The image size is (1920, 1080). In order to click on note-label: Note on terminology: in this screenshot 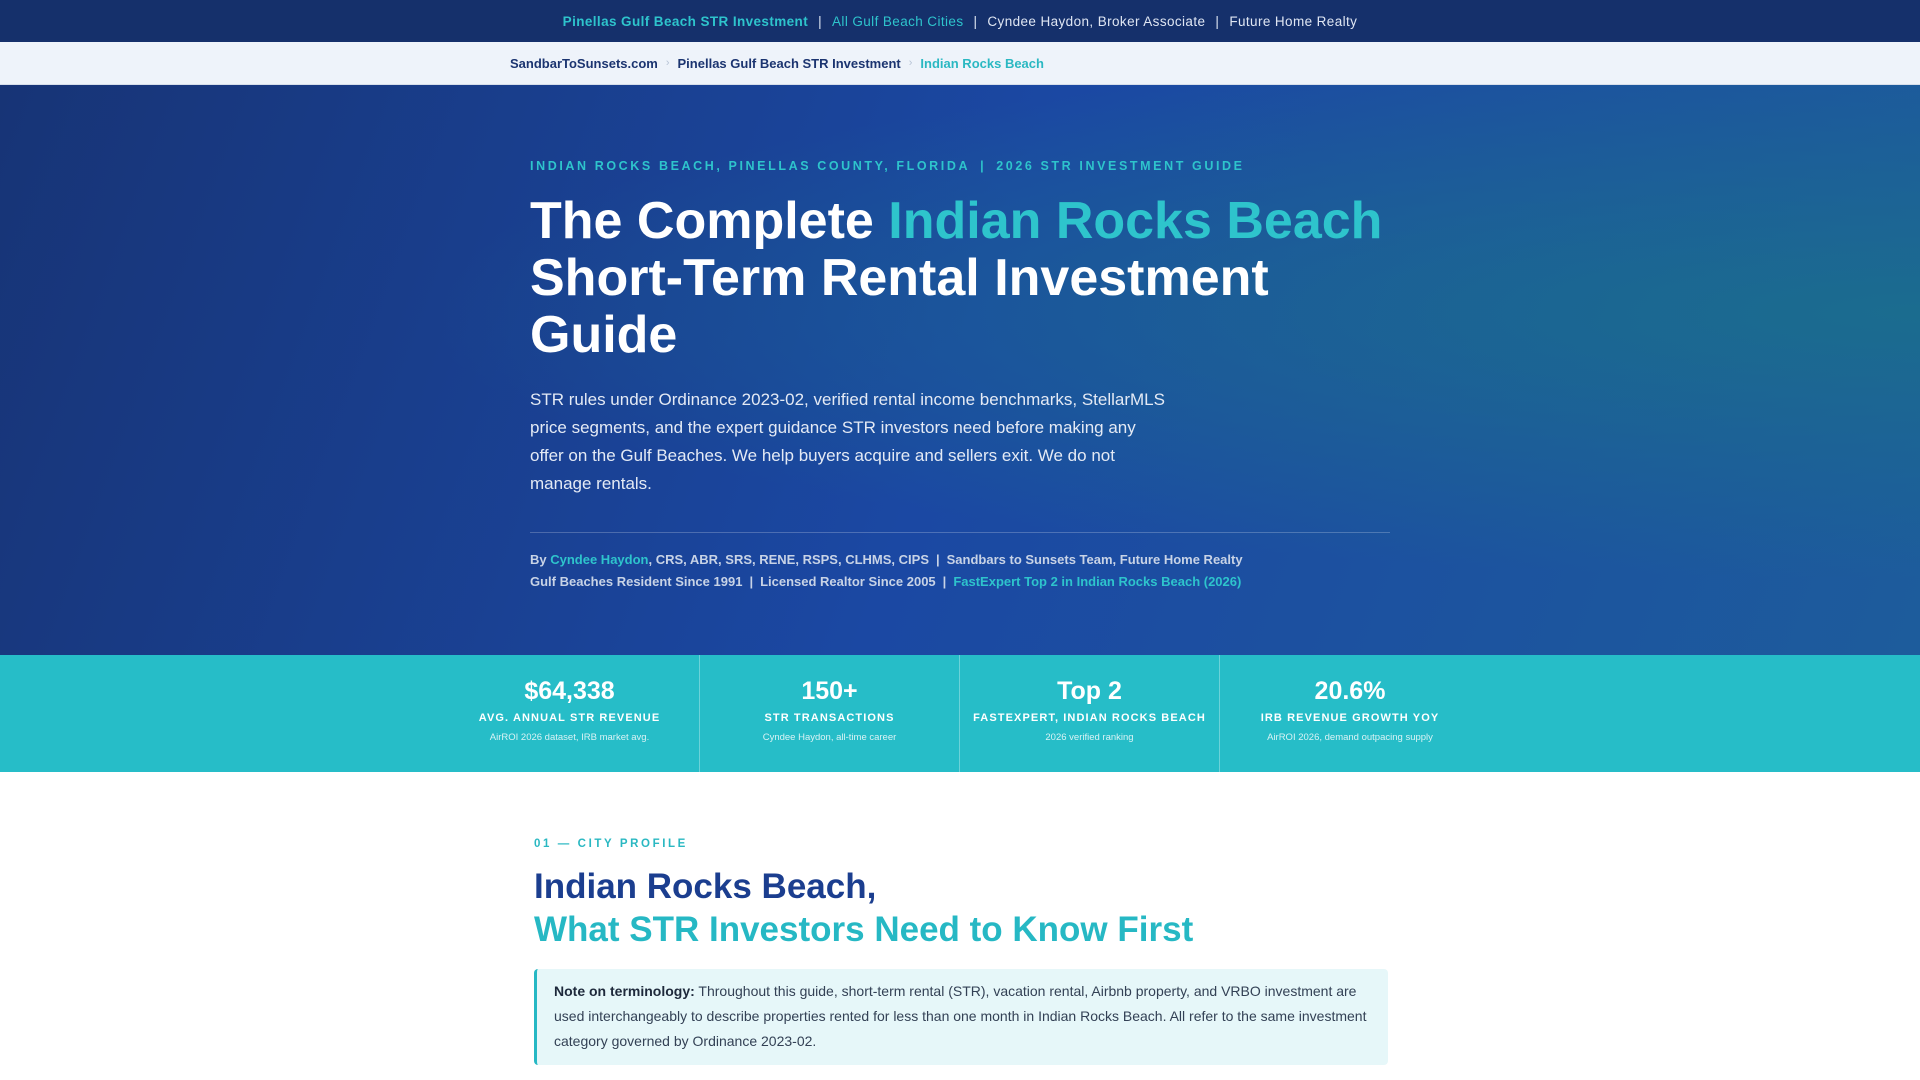, I will do `click(624, 991)`.